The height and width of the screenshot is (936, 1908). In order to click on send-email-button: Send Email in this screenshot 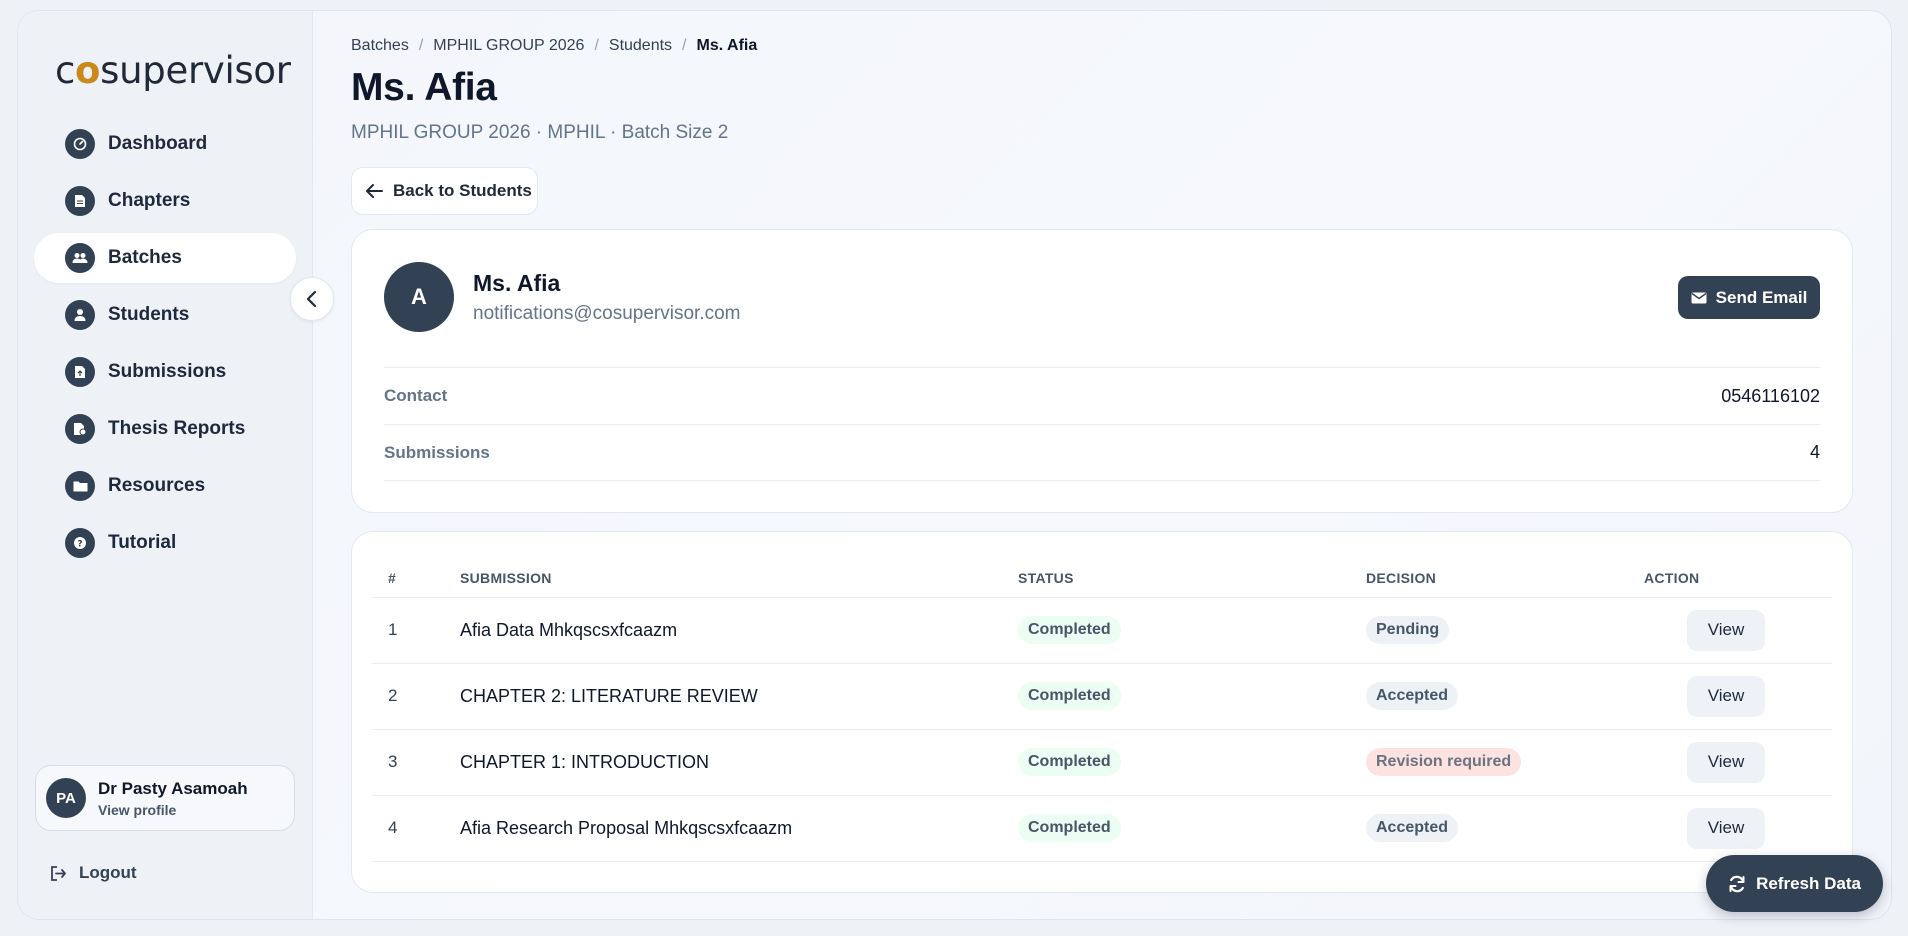, I will do `click(1749, 297)`.